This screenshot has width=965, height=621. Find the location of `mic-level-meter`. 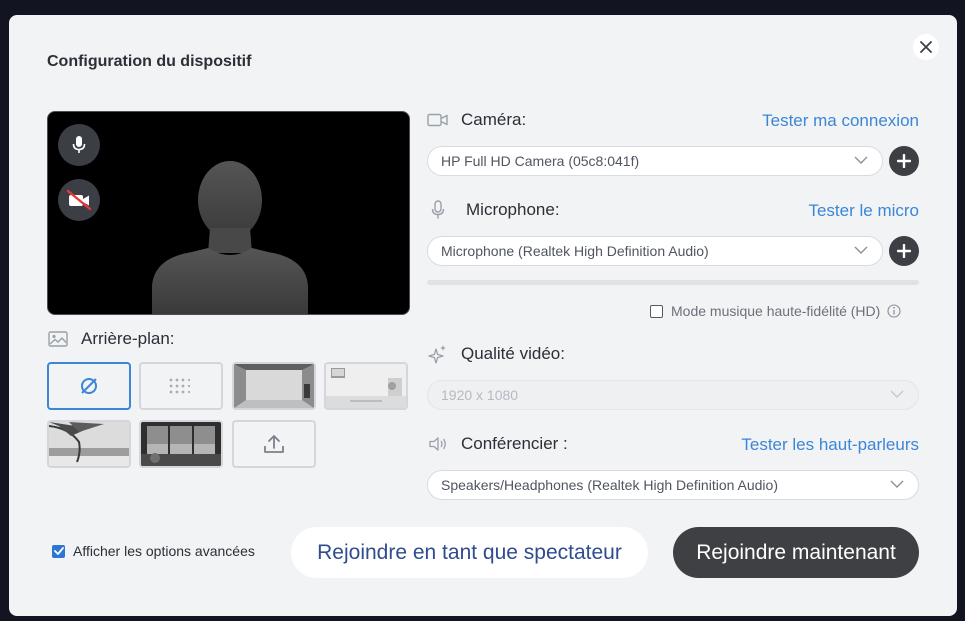

mic-level-meter is located at coordinates (673, 282).